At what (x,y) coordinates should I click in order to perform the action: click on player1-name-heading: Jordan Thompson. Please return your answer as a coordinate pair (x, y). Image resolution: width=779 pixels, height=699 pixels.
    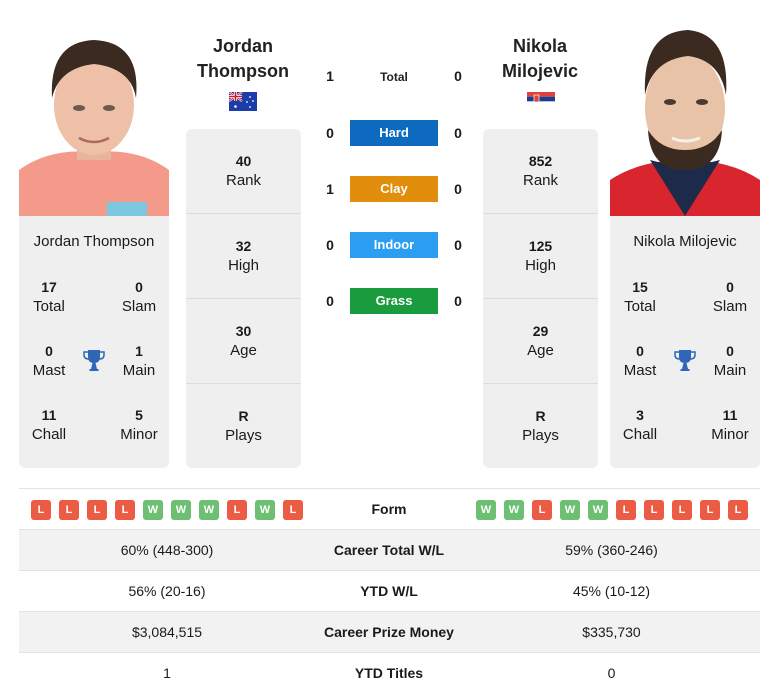
    Looking at the image, I should click on (243, 59).